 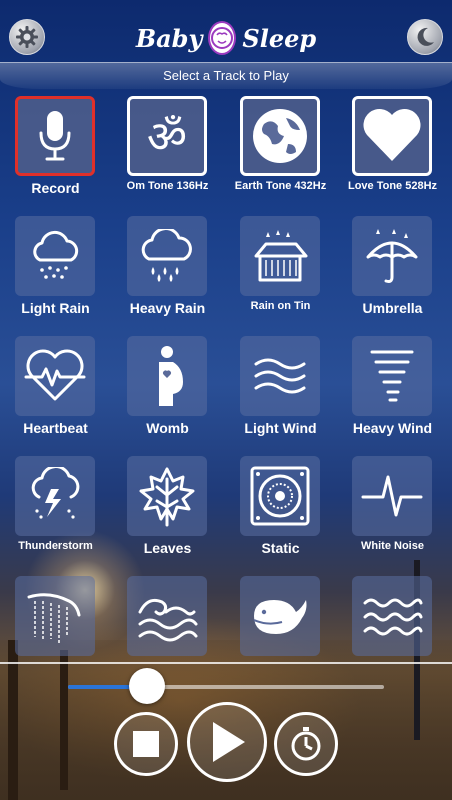 I want to click on track-label: Record, so click(x=55, y=188).